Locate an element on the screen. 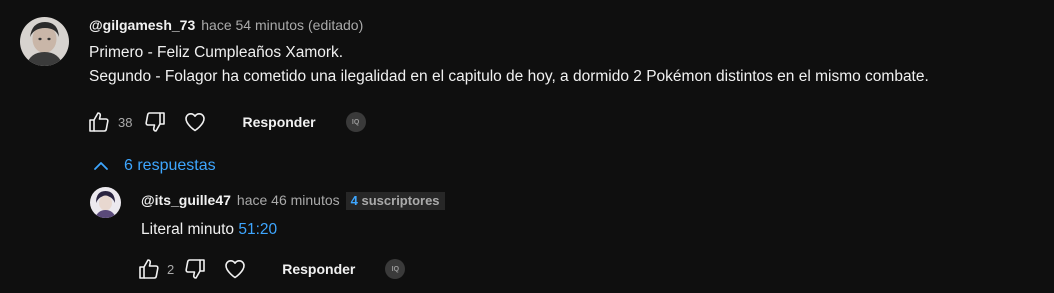  reply-body: Literal minuto 51:20 is located at coordinates (209, 230).